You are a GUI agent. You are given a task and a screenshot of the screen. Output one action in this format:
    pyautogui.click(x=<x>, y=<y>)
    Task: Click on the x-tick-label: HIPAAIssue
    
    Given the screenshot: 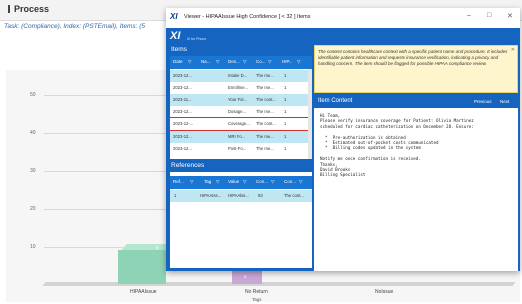 What is the action you would take?
    pyautogui.click(x=143, y=292)
    